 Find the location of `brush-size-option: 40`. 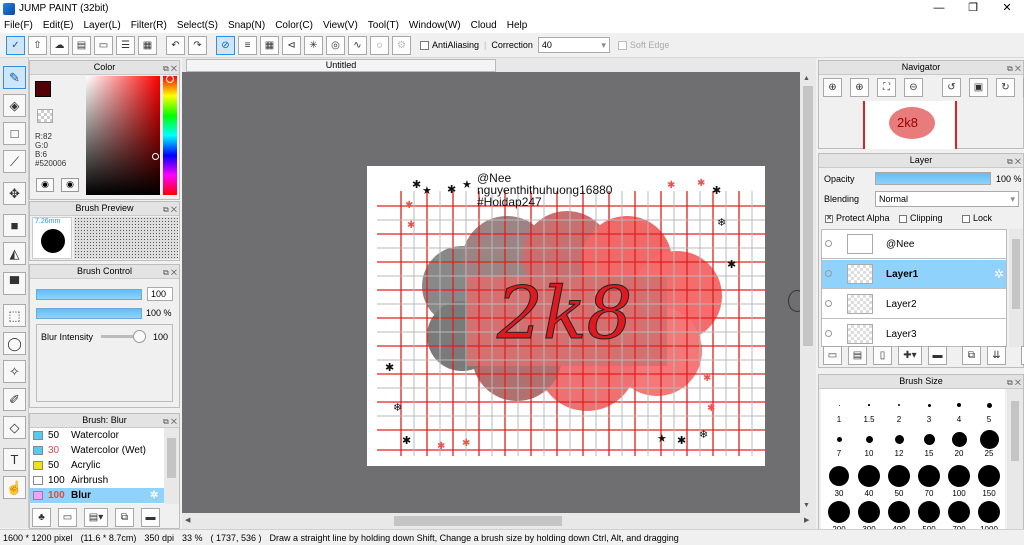

brush-size-option: 40 is located at coordinates (869, 481).